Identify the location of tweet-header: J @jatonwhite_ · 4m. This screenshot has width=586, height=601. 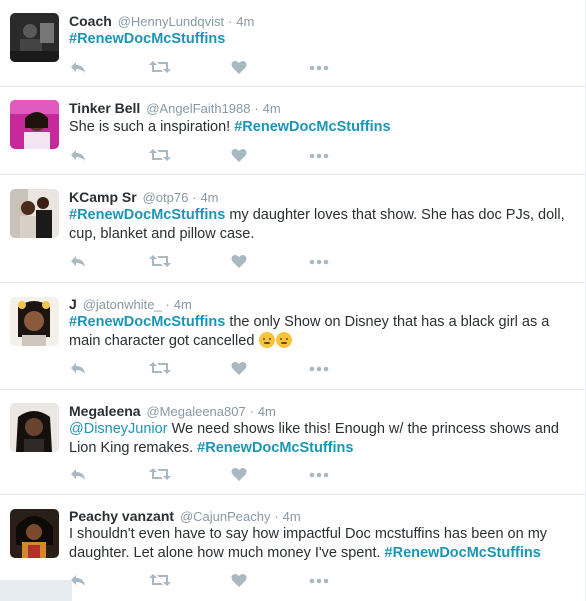
(130, 304).